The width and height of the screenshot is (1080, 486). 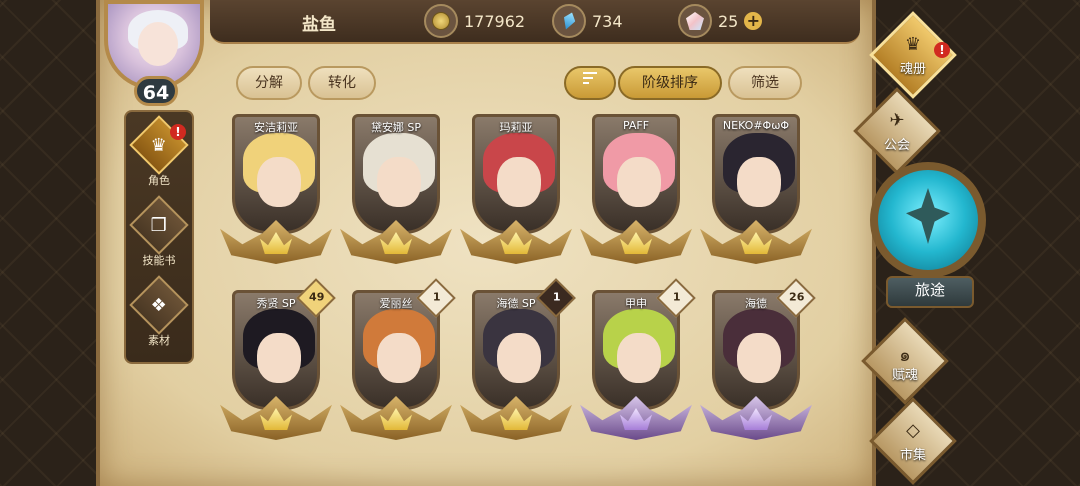 I want to click on character-card: 玛莉亚, so click(x=516, y=190).